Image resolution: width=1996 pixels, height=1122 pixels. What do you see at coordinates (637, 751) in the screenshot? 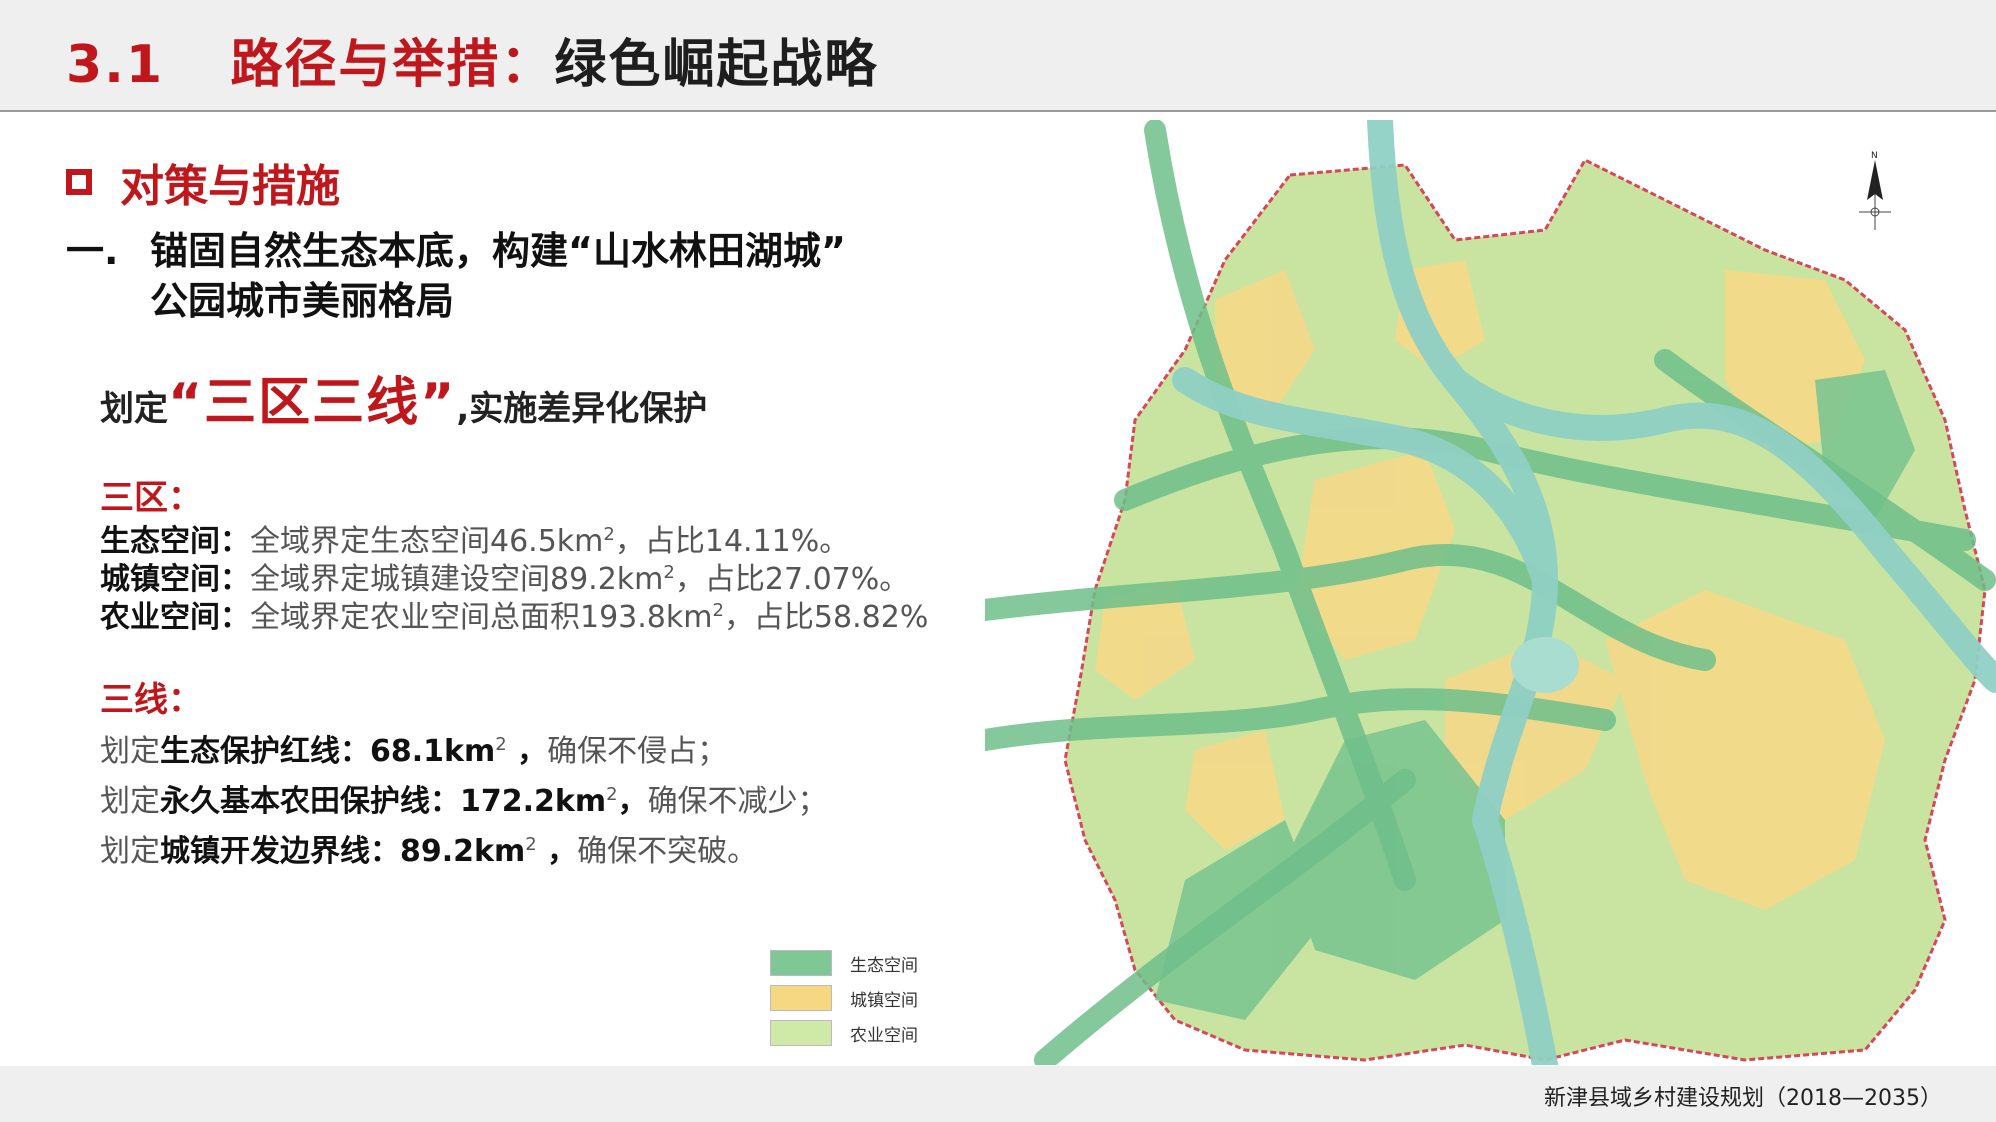
I see `line-tail-2: 确保不侵占；` at bounding box center [637, 751].